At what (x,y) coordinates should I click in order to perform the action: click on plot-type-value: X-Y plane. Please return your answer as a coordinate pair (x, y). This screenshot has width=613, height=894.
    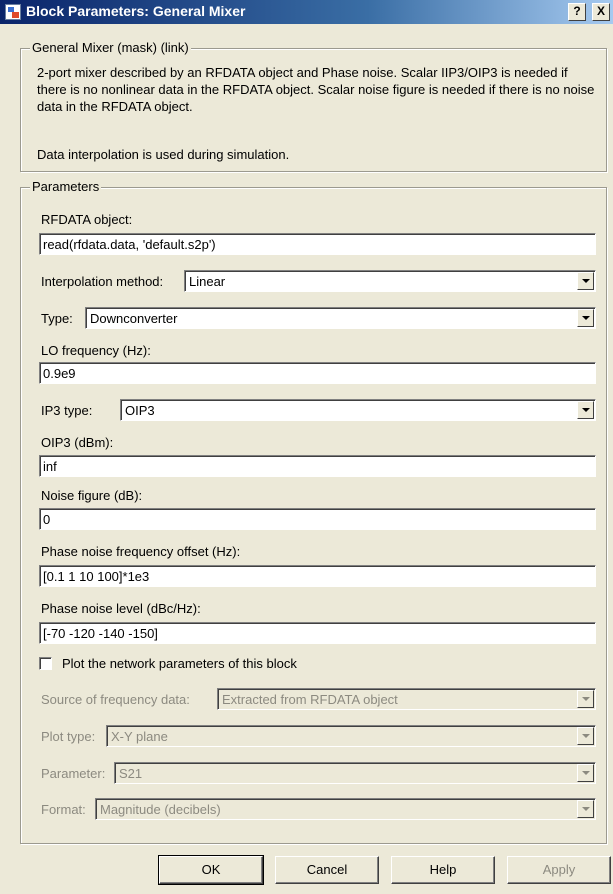
    Looking at the image, I should click on (139, 736).